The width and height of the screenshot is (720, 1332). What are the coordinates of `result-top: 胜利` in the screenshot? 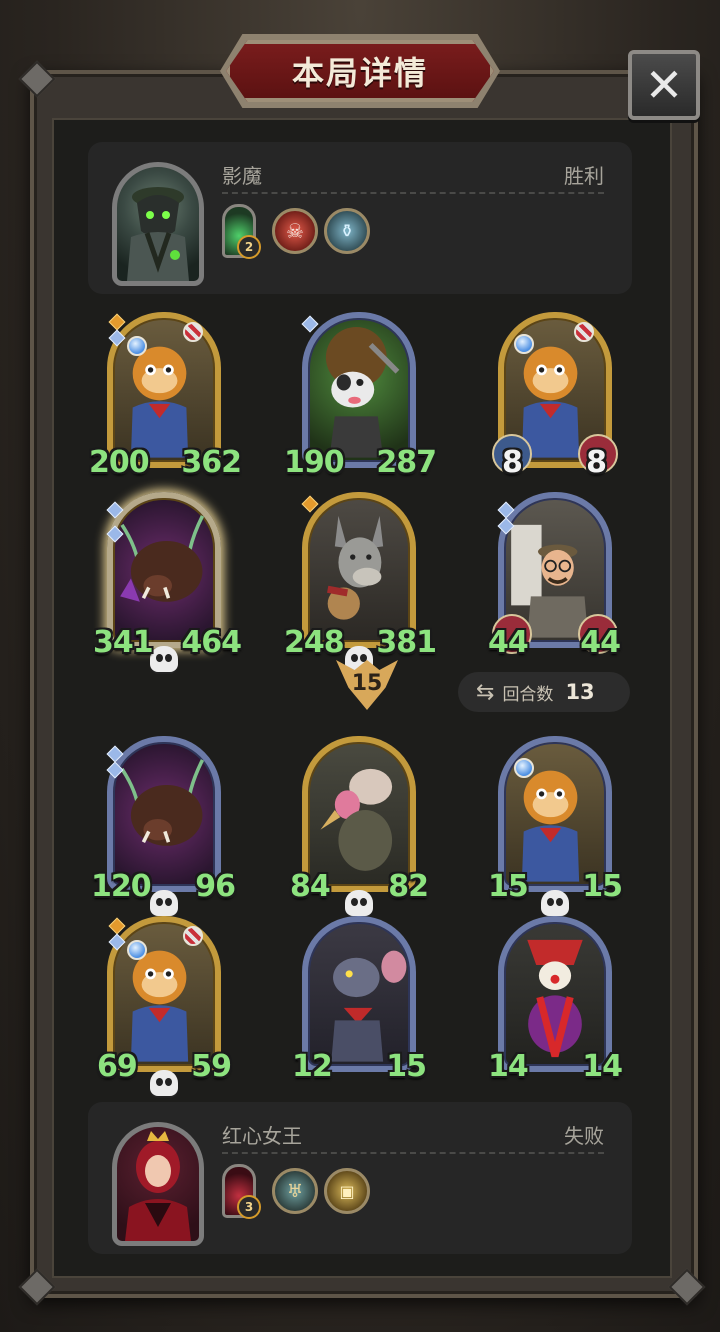 It's located at (584, 176).